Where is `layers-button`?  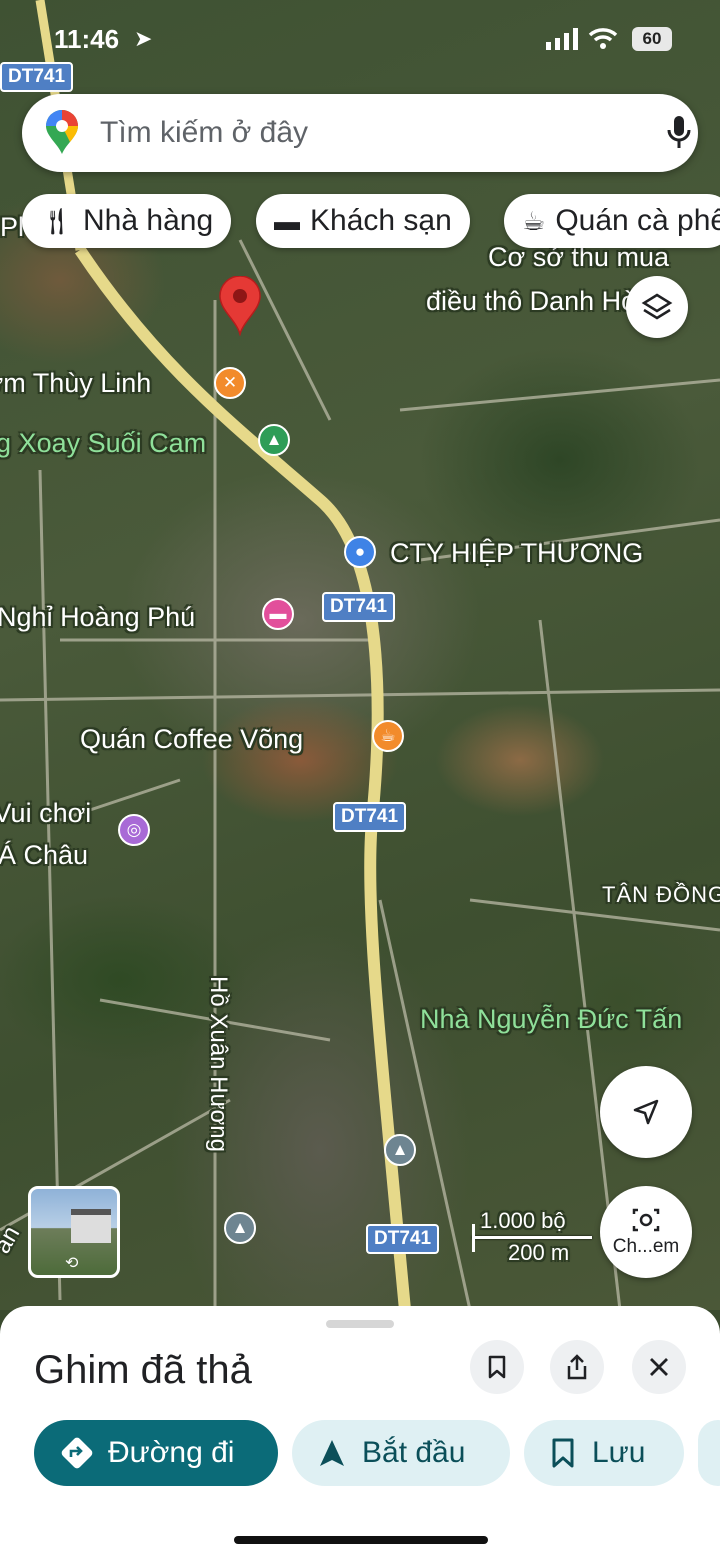
layers-button is located at coordinates (657, 307).